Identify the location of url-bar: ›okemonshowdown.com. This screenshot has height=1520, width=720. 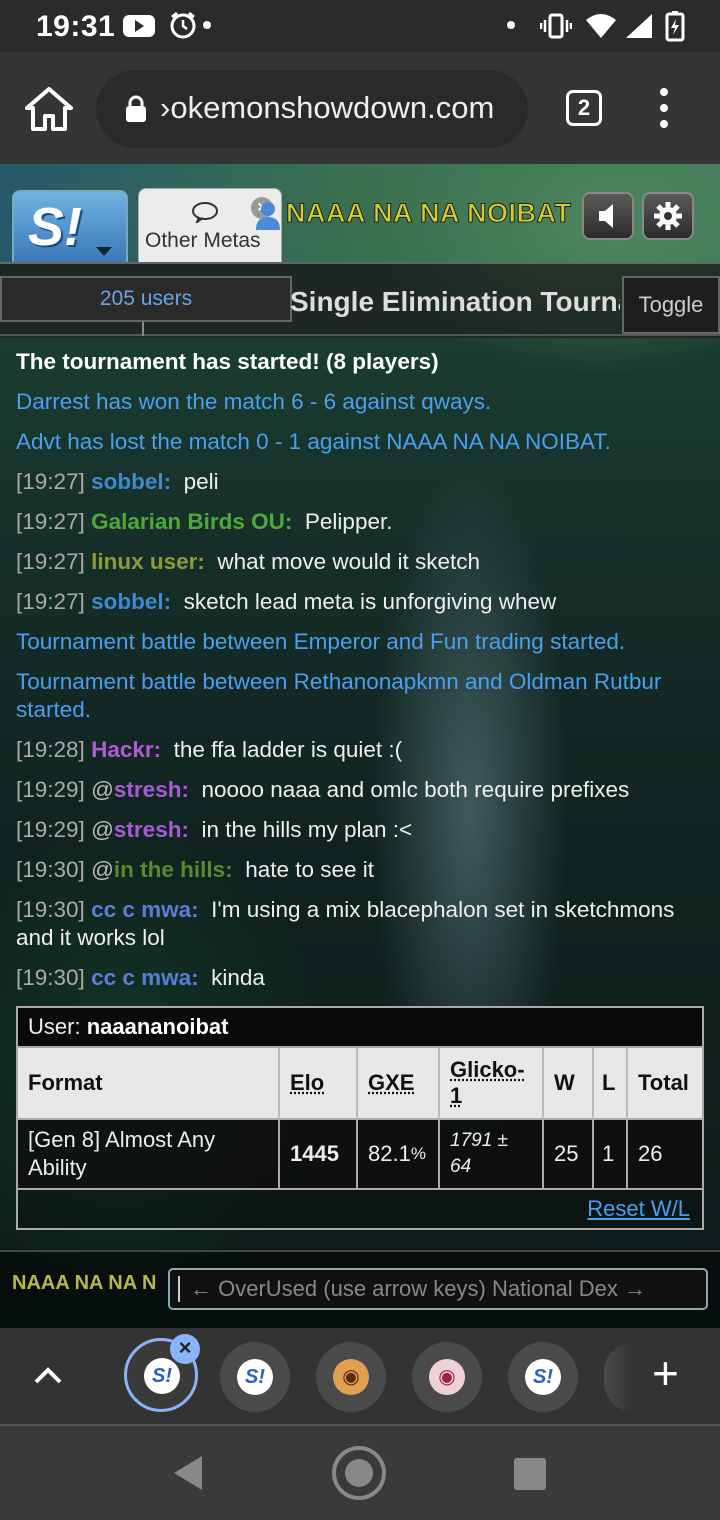
(312, 109).